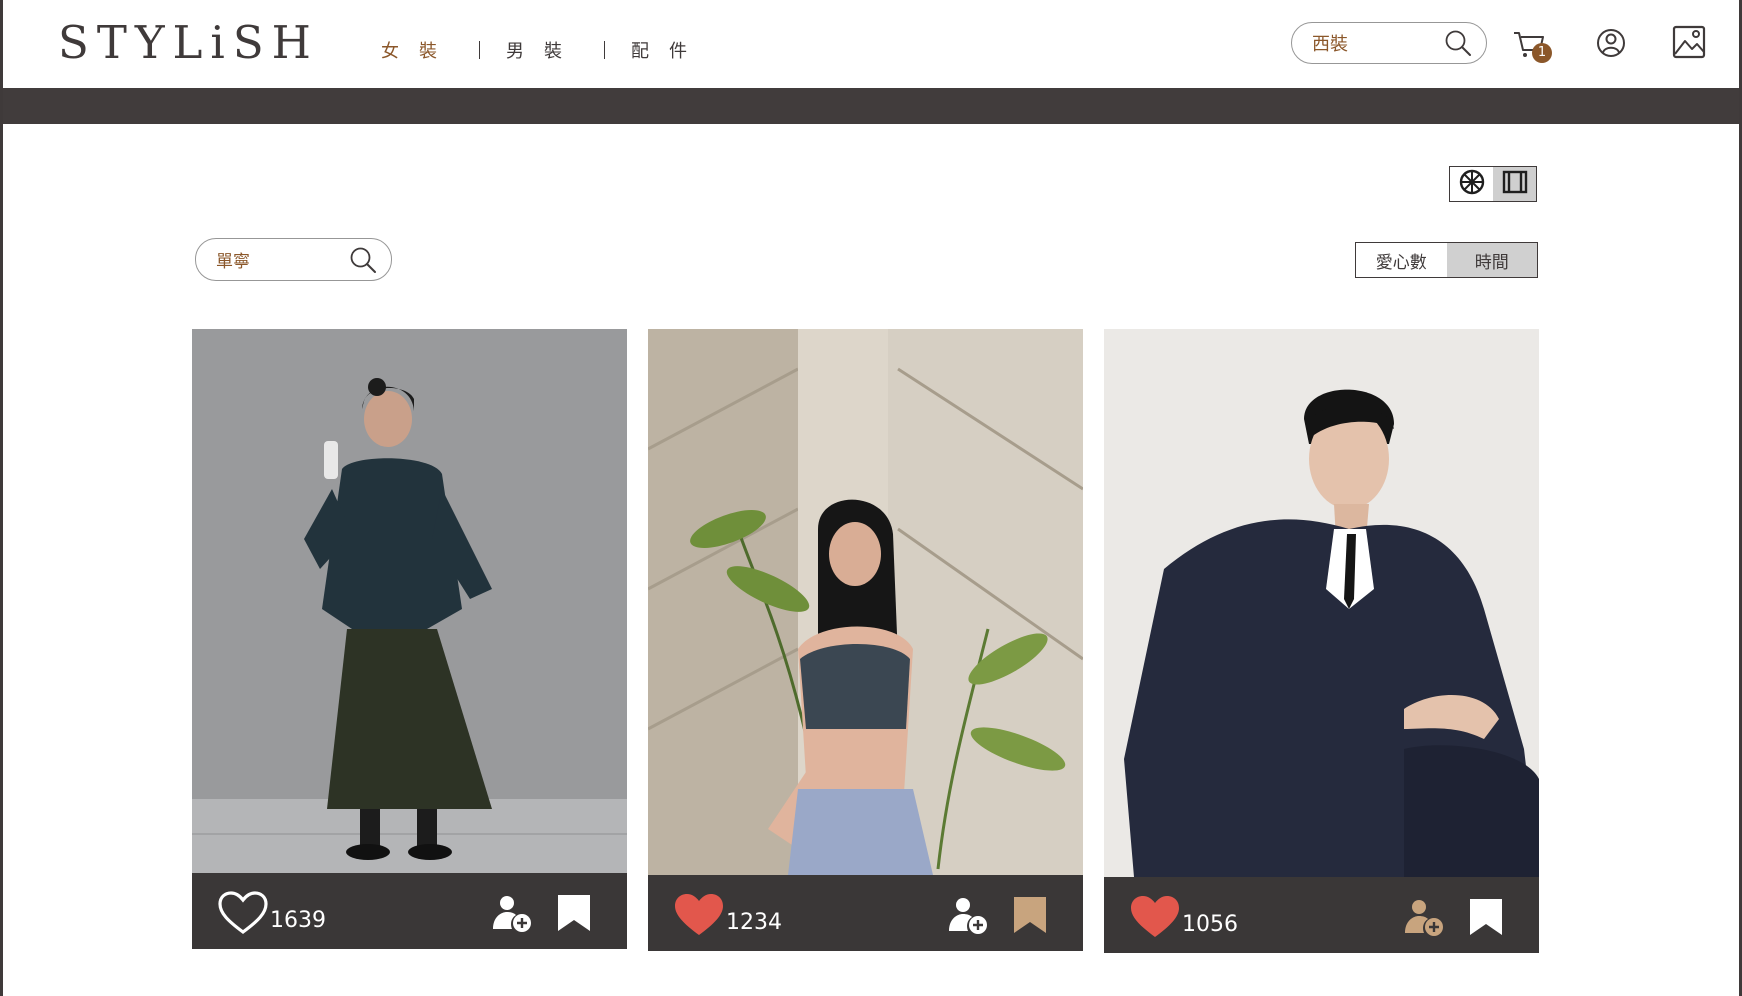 Image resolution: width=1742 pixels, height=996 pixels. What do you see at coordinates (276, 259) in the screenshot?
I see `post-search-input` at bounding box center [276, 259].